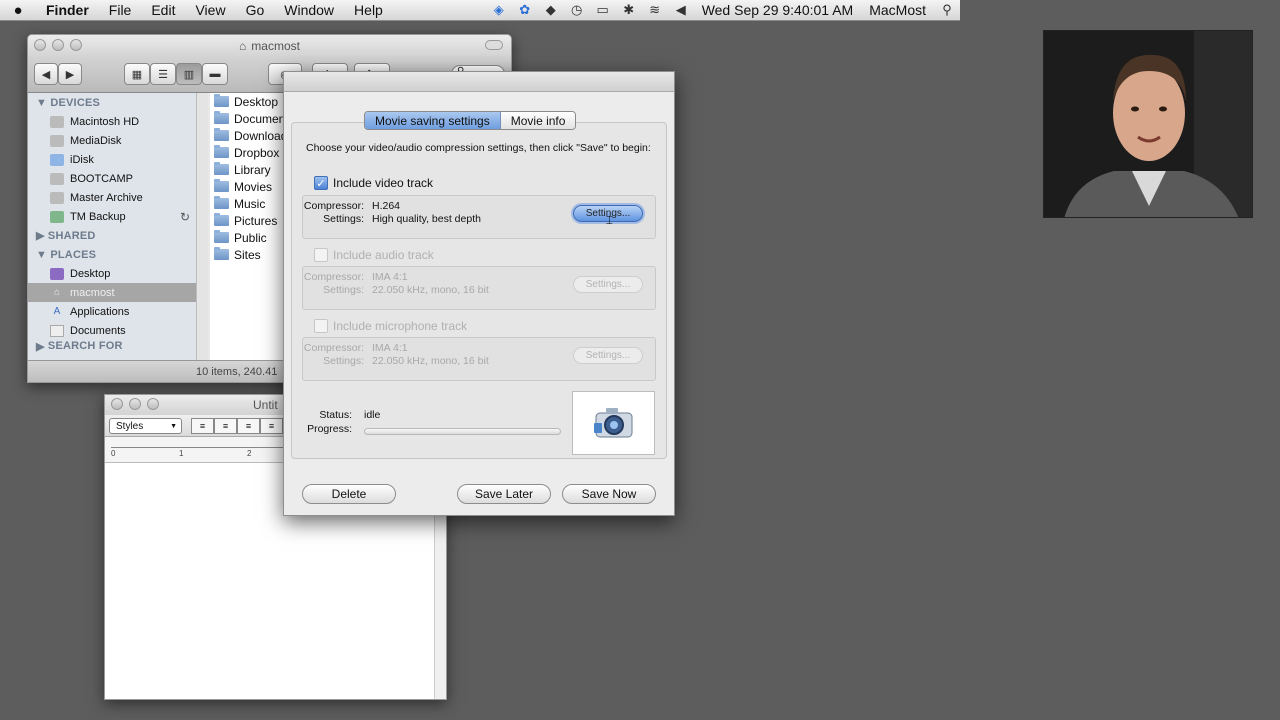 This screenshot has height=720, width=1280. I want to click on sidebar-item-macmost: ⌂ macmost, so click(112, 292).